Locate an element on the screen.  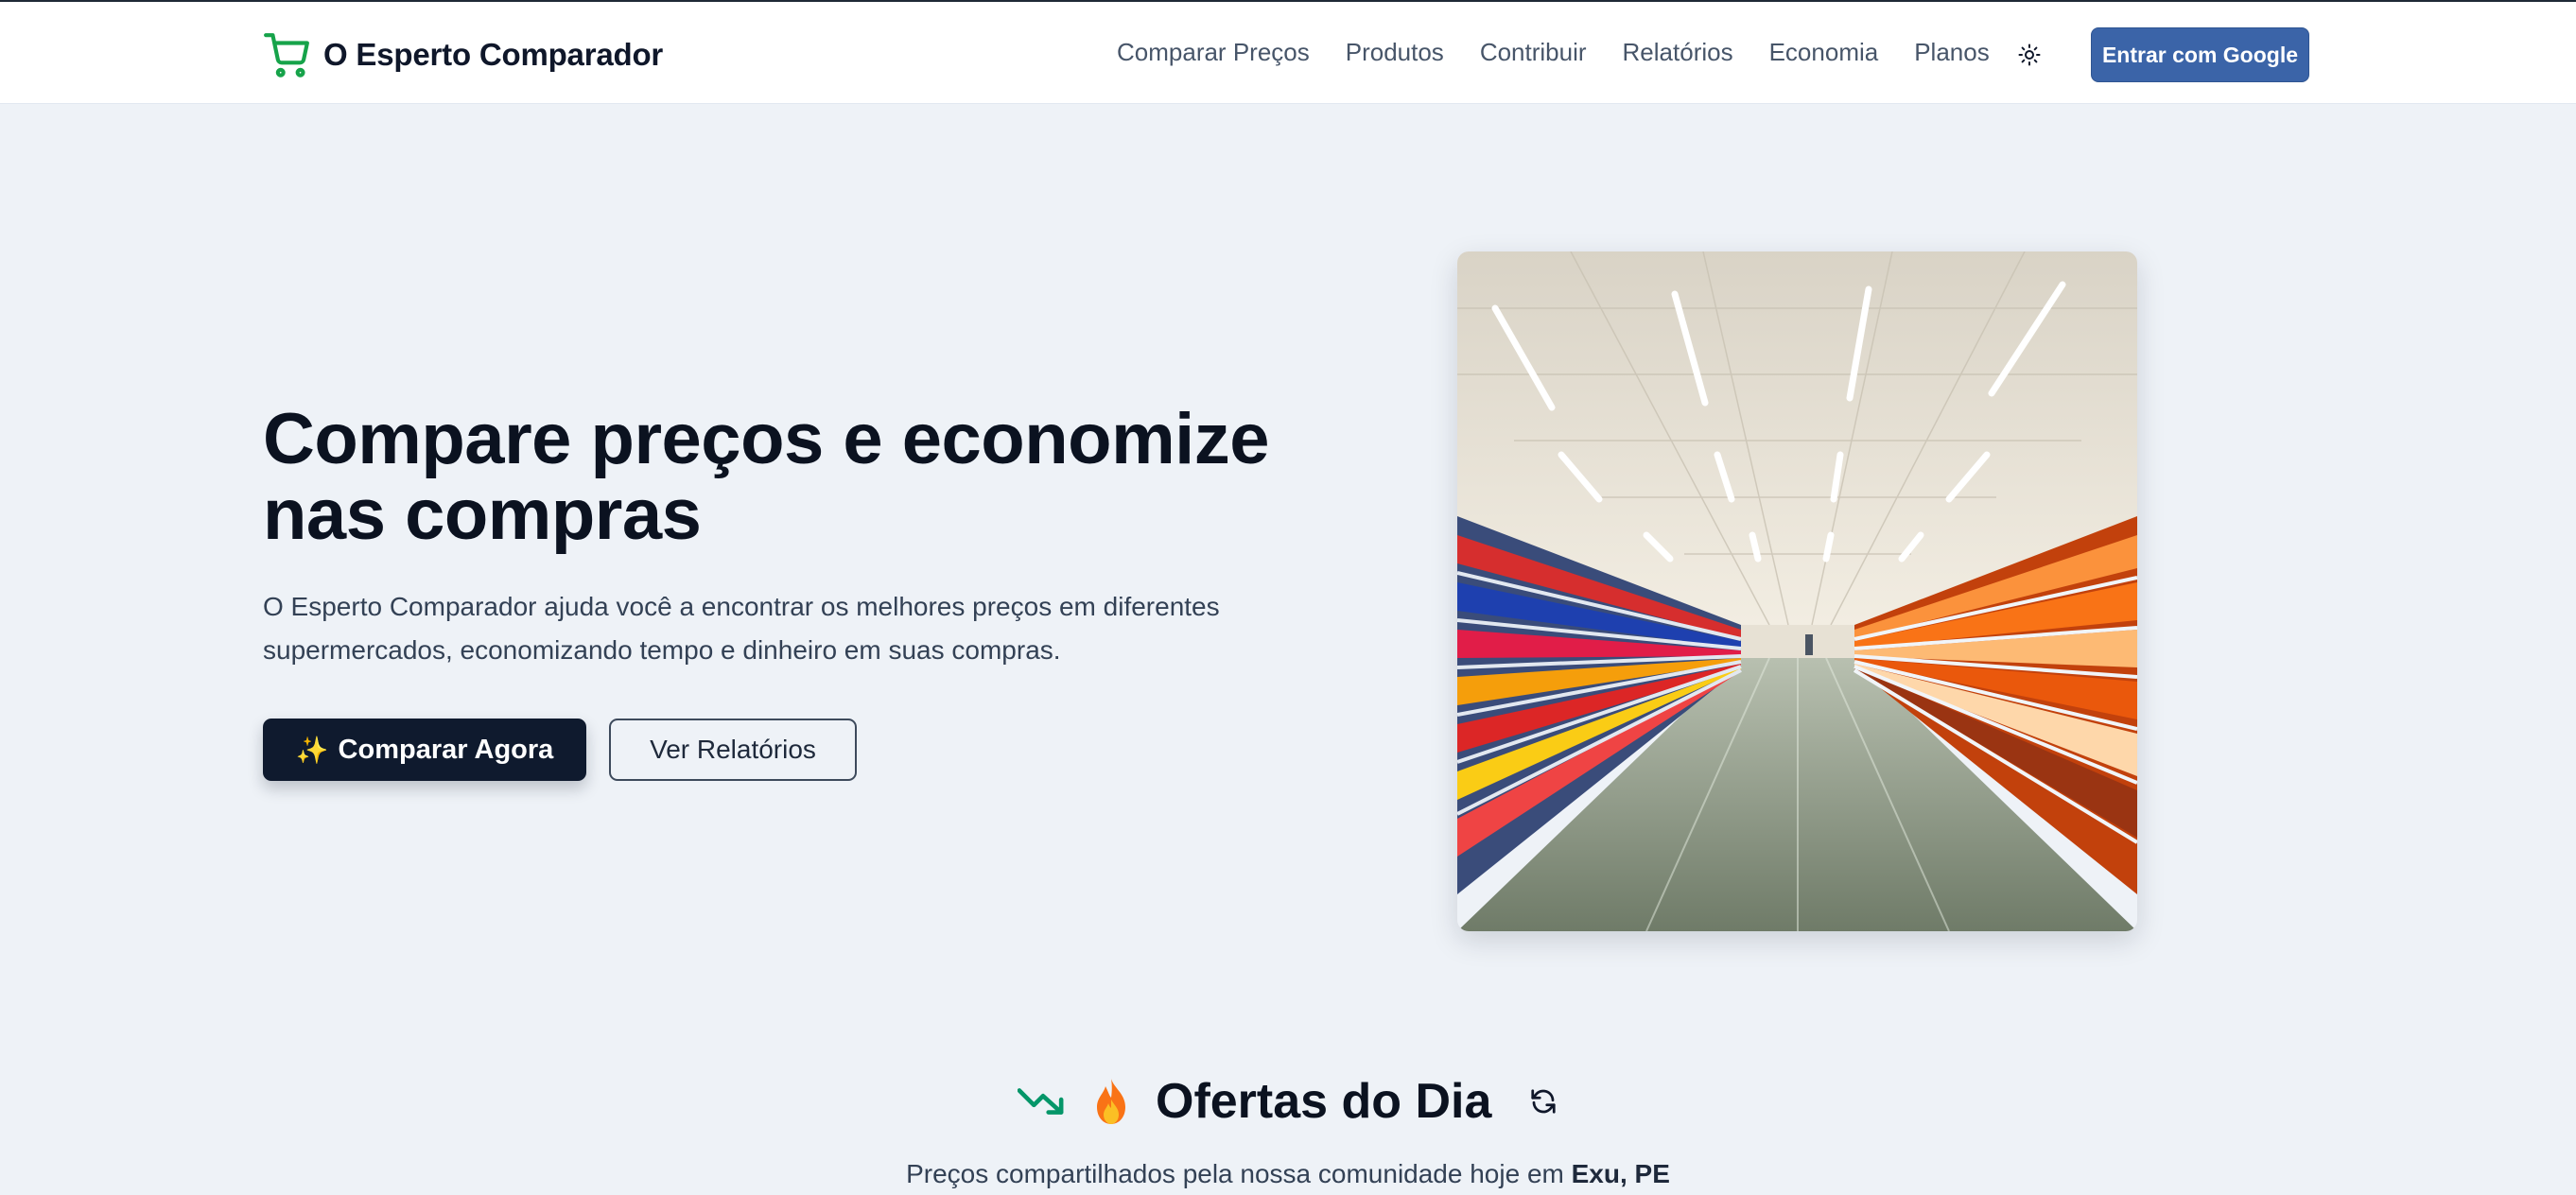
nav-contribuir: Contribuir is located at coordinates (1533, 52).